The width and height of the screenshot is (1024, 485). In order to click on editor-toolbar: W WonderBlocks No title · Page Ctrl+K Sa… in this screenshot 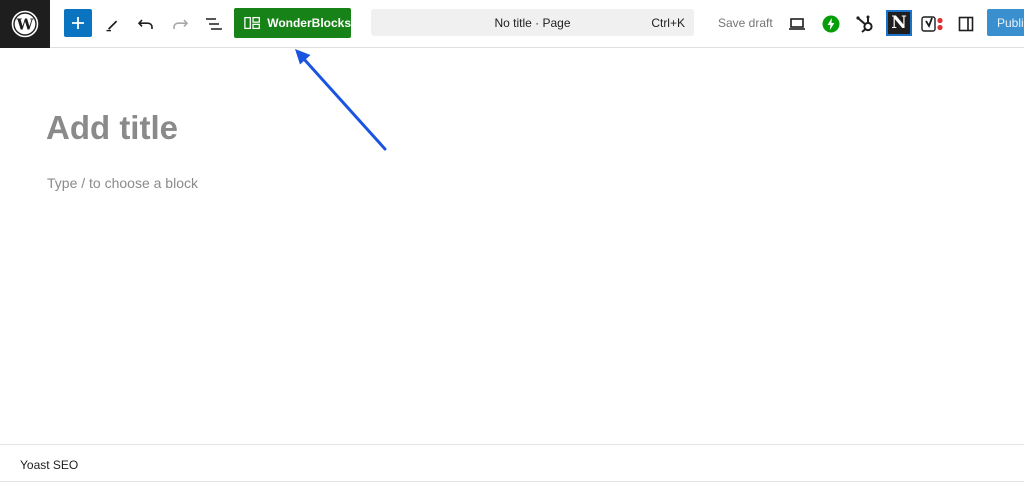, I will do `click(512, 24)`.